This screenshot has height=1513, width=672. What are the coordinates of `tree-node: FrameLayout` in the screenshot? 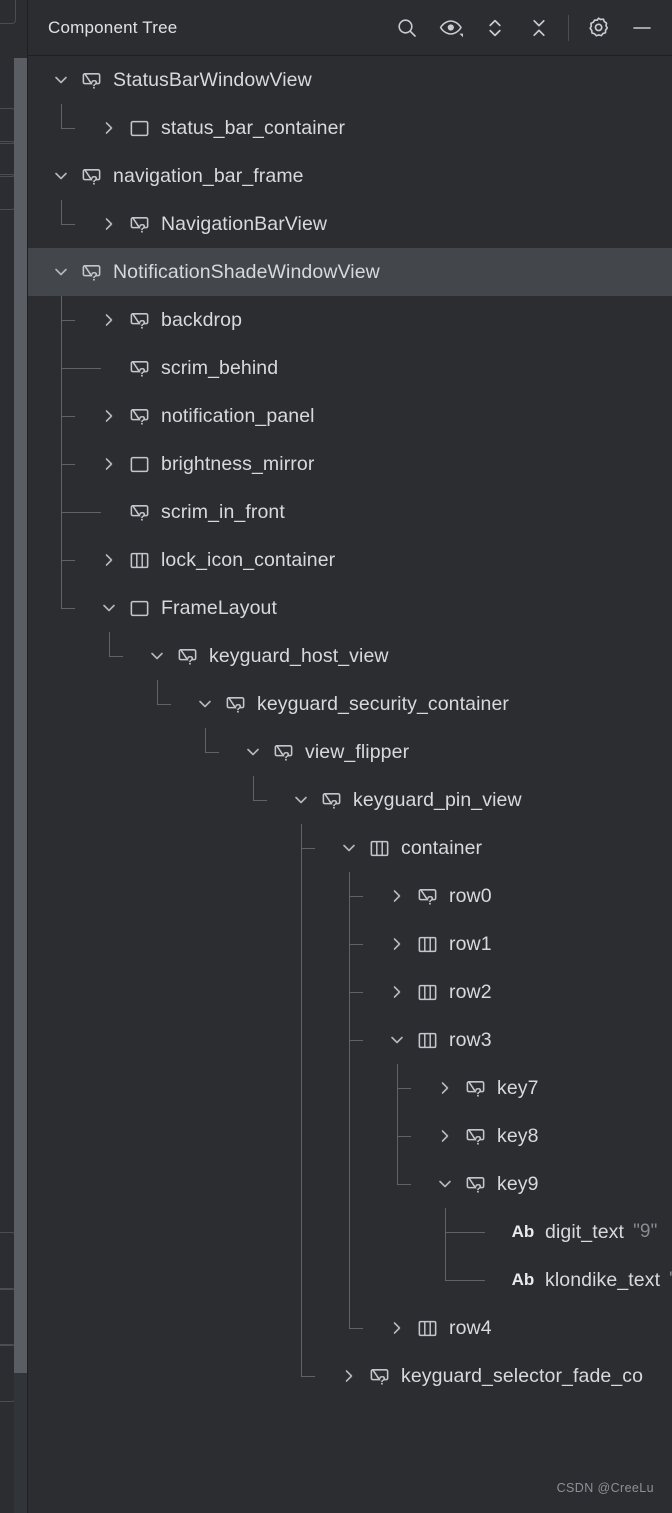 It's located at (201, 608).